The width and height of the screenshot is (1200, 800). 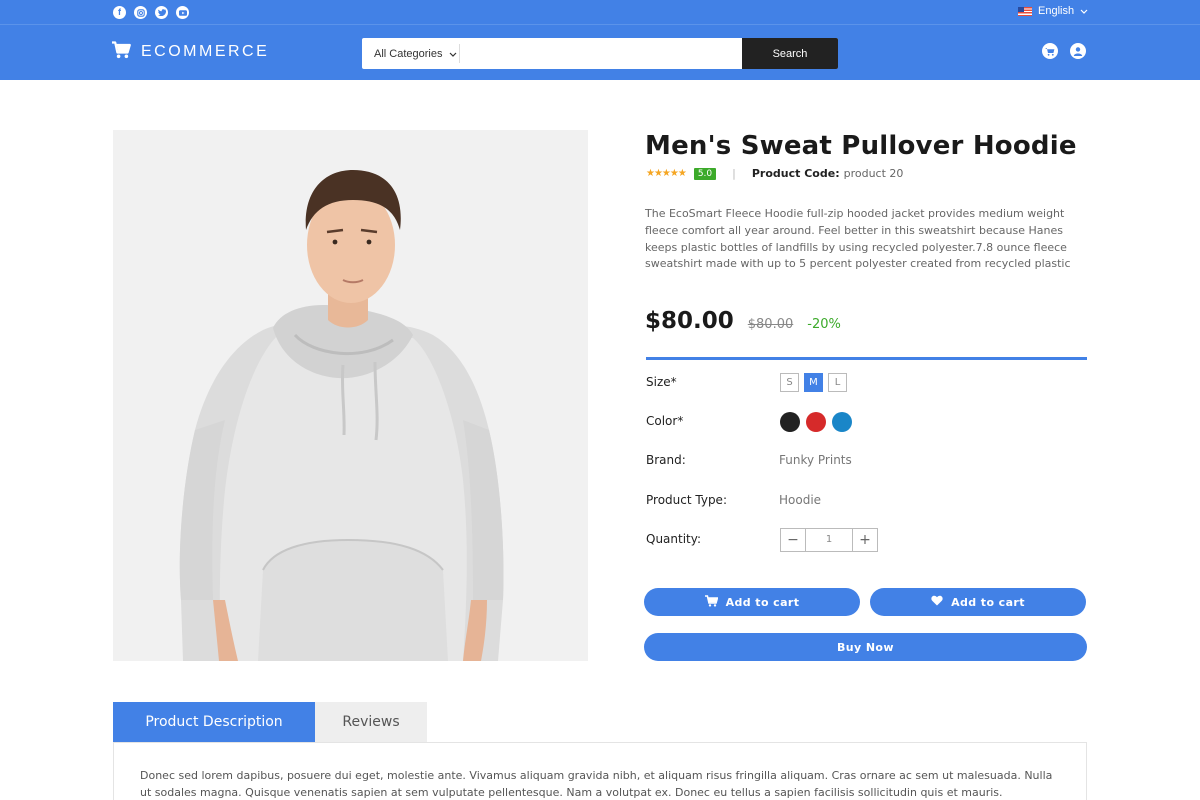 I want to click on tab-label: Reviews, so click(x=371, y=722).